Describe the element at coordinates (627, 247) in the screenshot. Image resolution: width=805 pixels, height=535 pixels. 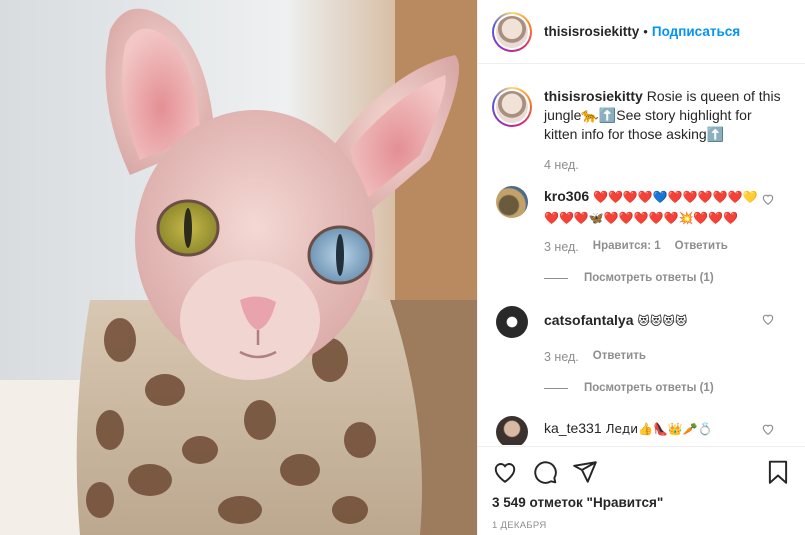
I see `comment-likes: Нравится: 1` at that location.